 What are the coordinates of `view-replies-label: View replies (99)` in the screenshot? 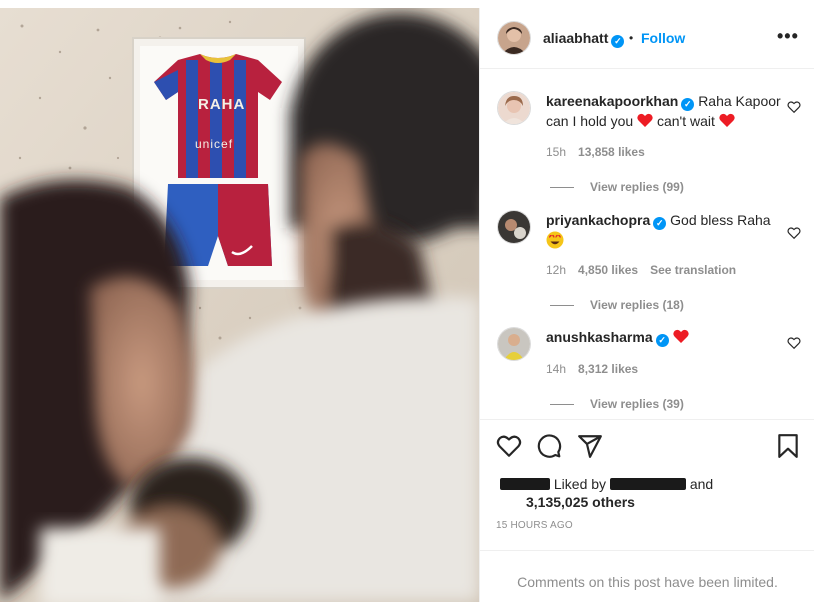 It's located at (637, 187).